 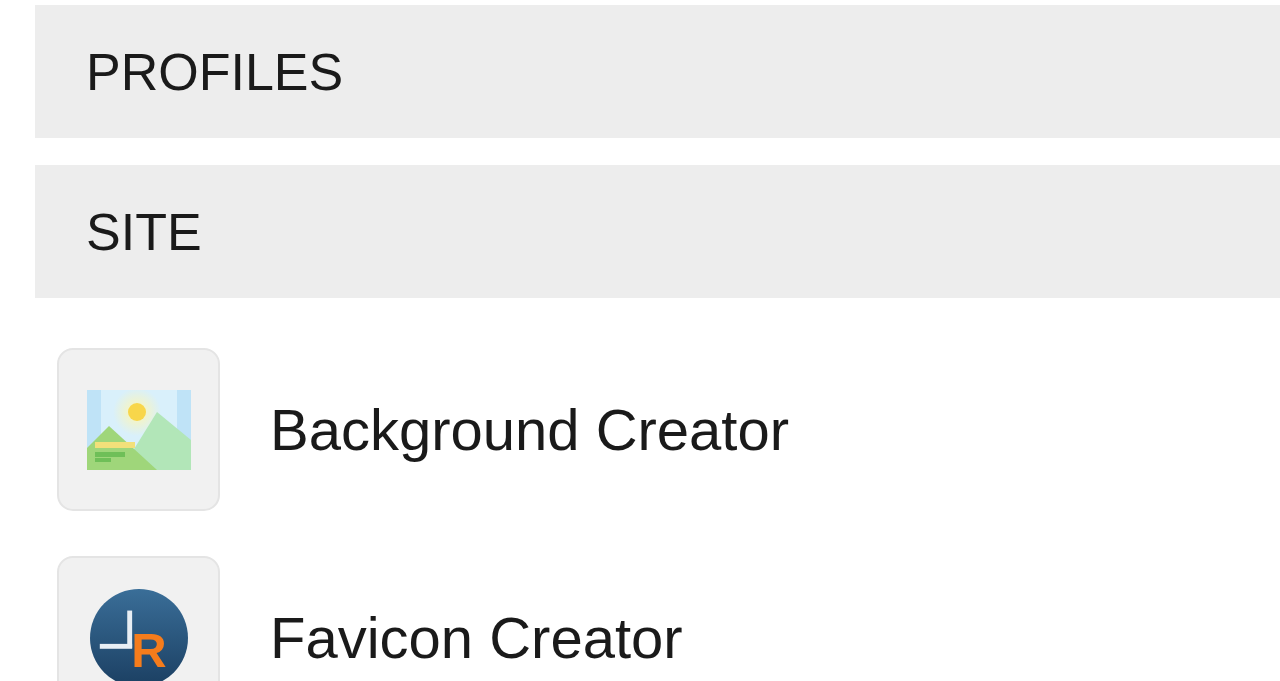 I want to click on app-link: R Favicon Creator, so click(x=370, y=618).